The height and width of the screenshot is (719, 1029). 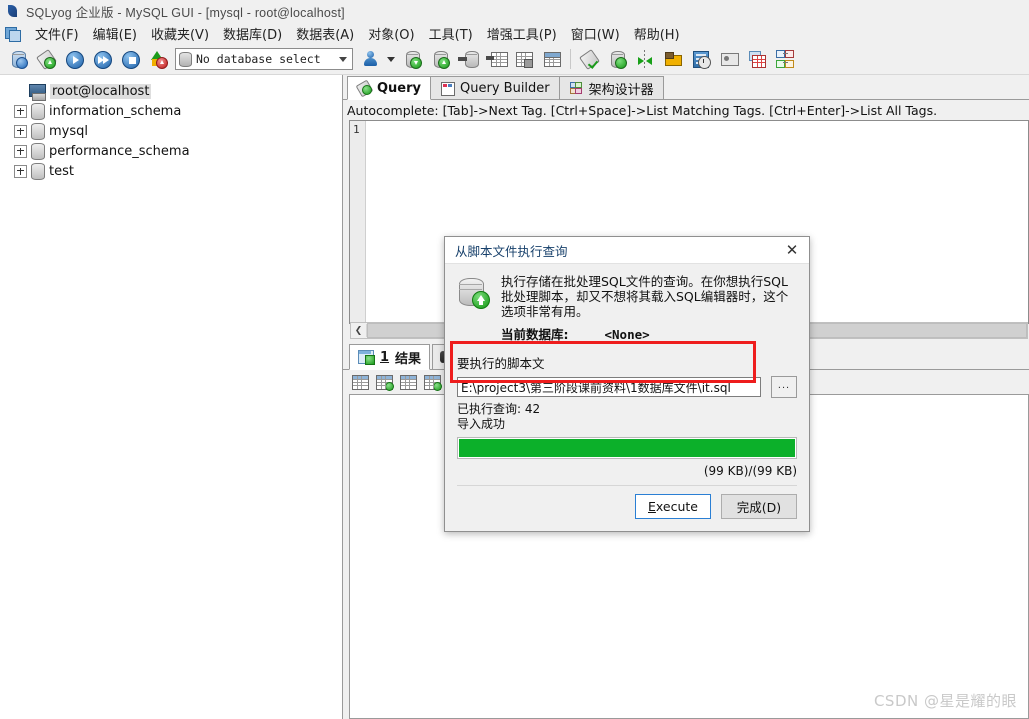 I want to click on script-file-input: E:\project3\第三阶段课前资料\1数据库文件\it.sql, so click(x=609, y=387).